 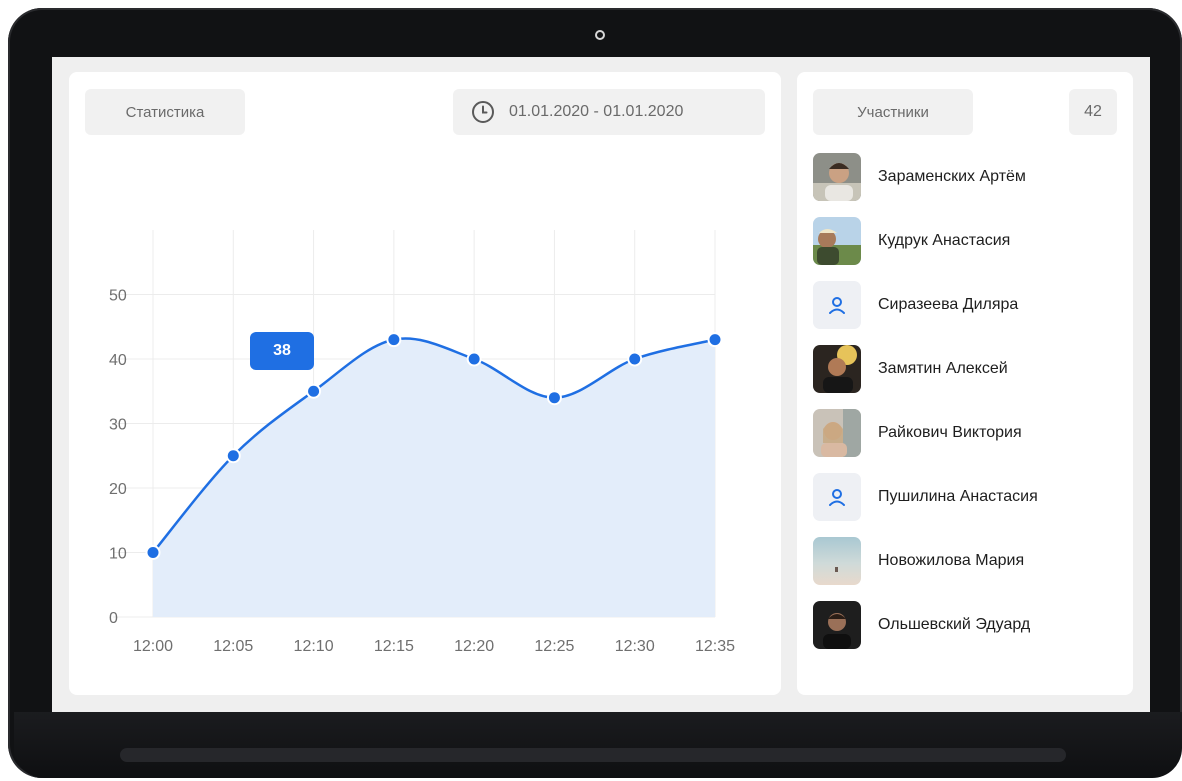 I want to click on member-item: Райкович Виктория, so click(x=968, y=433).